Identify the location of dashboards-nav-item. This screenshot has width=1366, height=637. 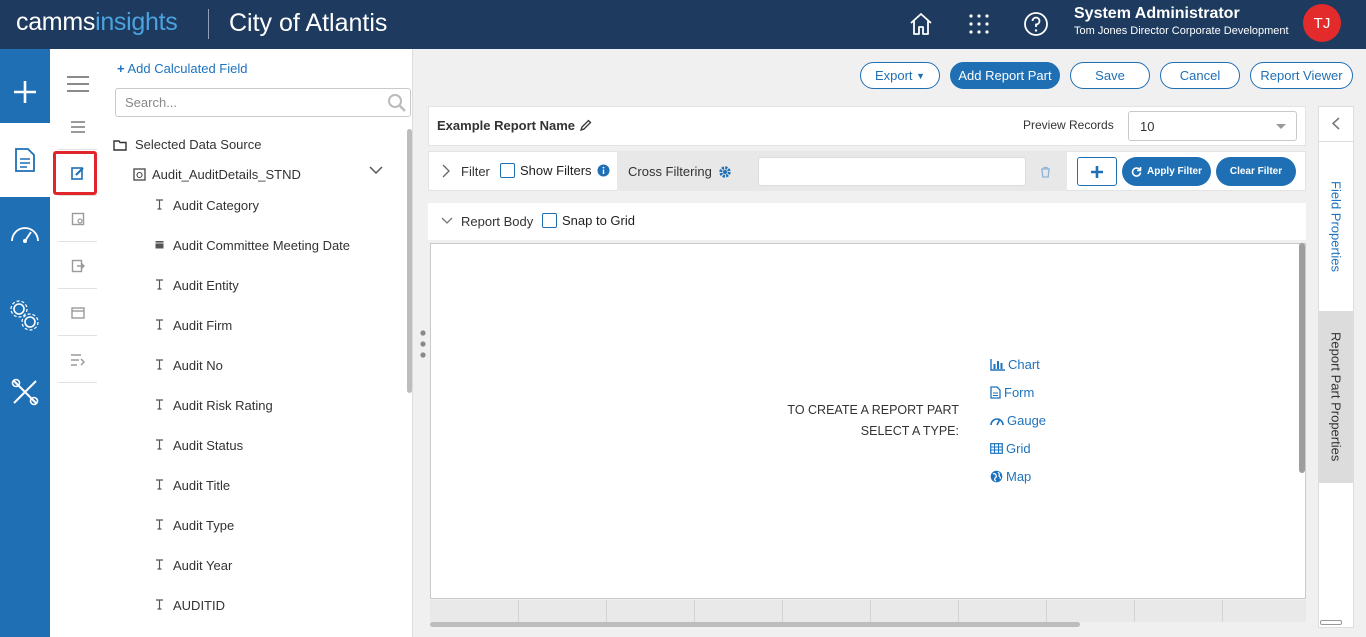
(25, 234).